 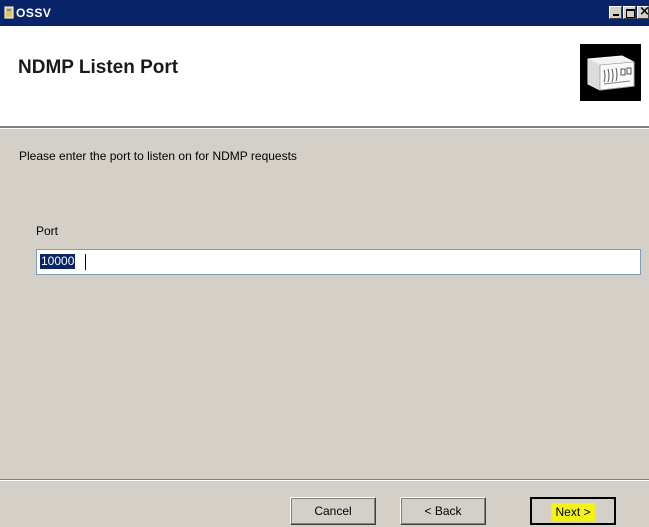 What do you see at coordinates (34, 13) in the screenshot?
I see `window-title: OSSV` at bounding box center [34, 13].